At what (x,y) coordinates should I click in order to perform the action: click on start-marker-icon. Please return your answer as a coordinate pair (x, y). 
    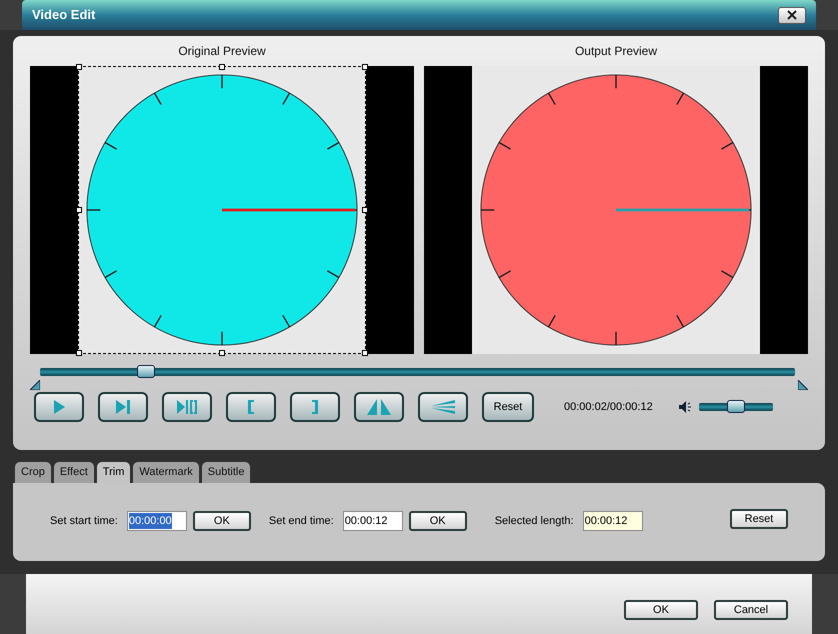
    Looking at the image, I should click on (35, 385).